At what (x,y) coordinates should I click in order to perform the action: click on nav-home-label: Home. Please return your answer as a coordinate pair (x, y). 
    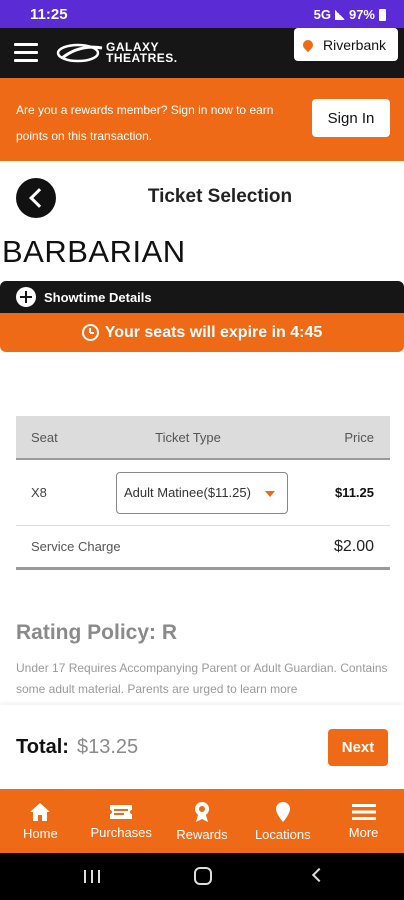
    Looking at the image, I should click on (40, 833).